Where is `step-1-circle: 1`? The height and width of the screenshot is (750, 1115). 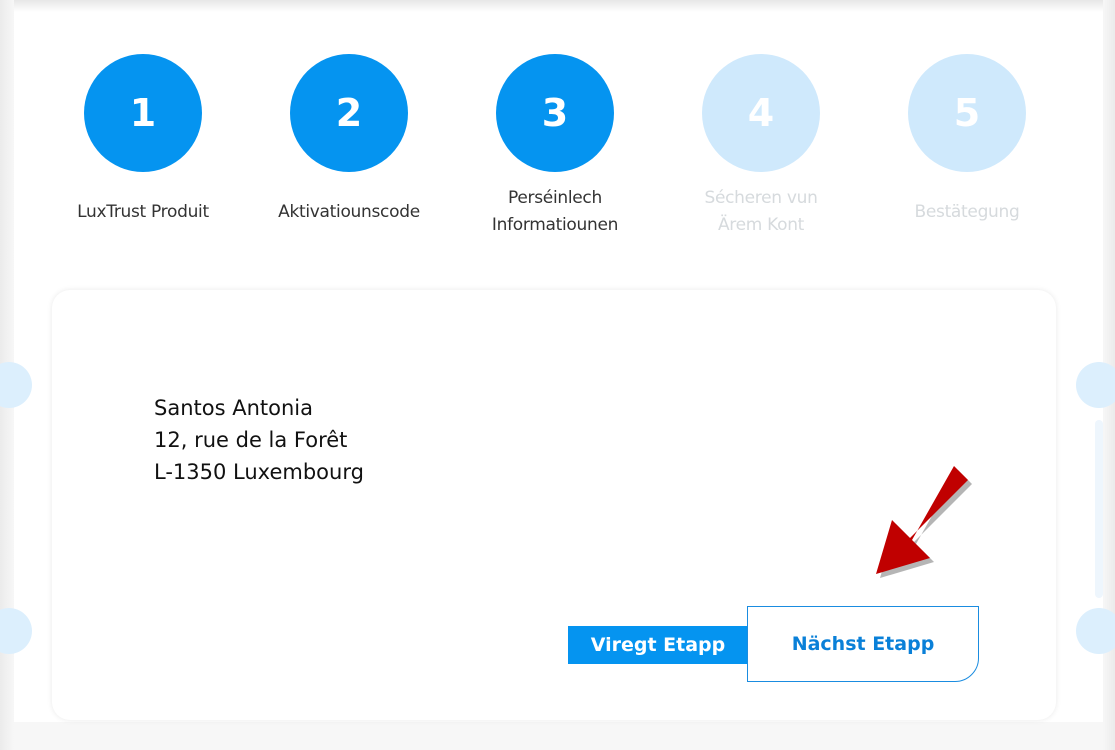
step-1-circle: 1 is located at coordinates (143, 113).